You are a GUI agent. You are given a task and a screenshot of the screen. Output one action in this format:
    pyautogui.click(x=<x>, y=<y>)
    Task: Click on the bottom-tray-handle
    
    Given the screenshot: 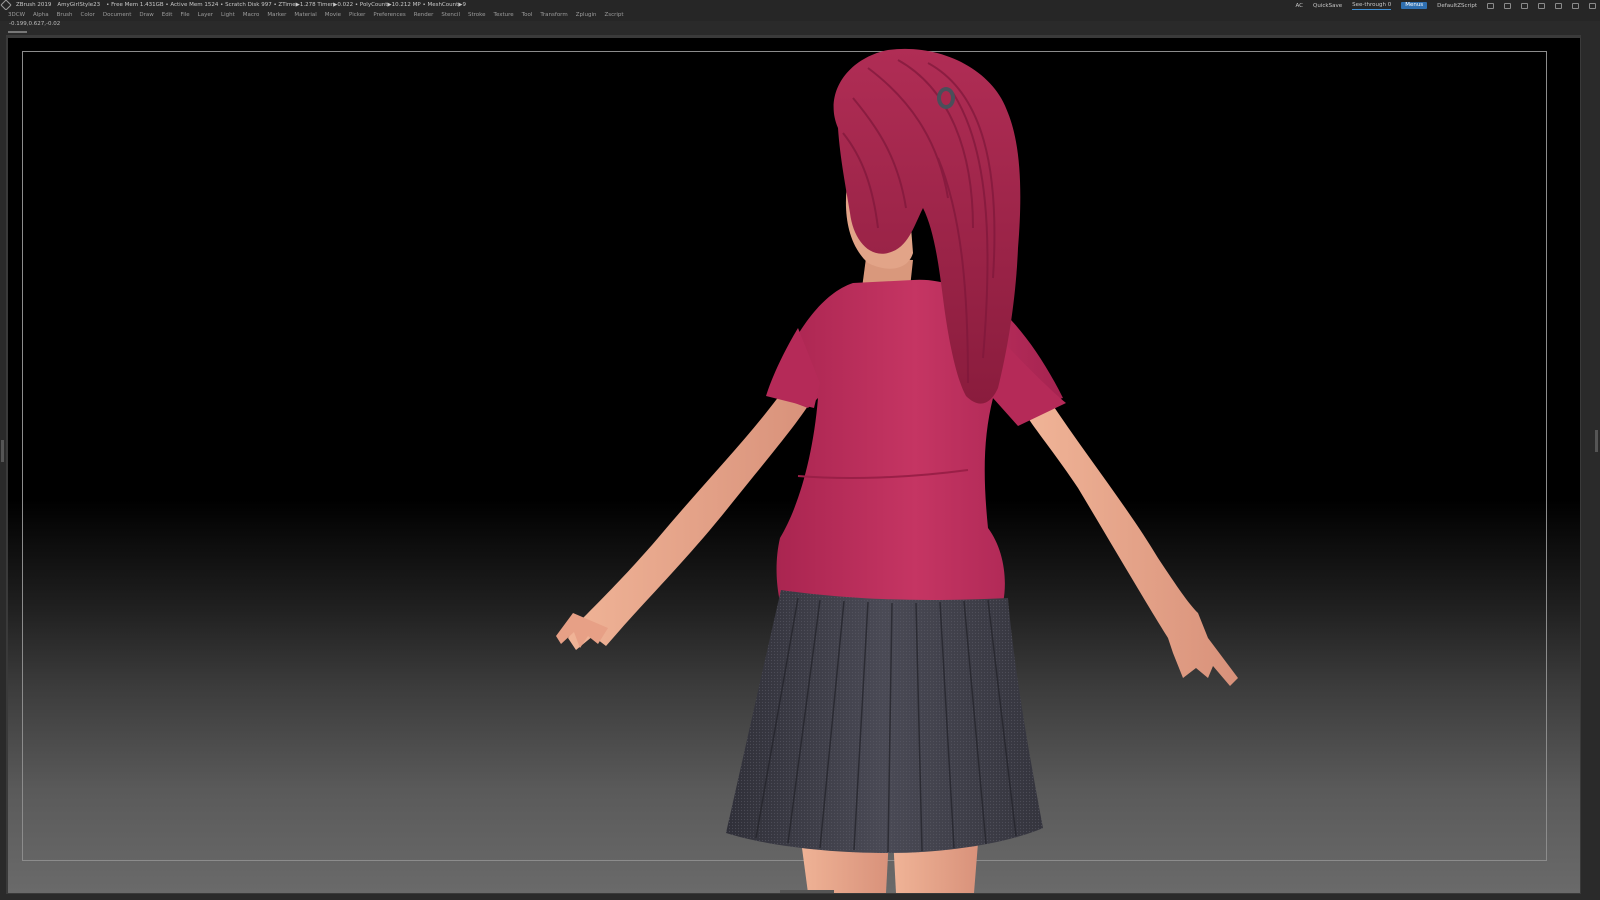 What is the action you would take?
    pyautogui.click(x=807, y=891)
    